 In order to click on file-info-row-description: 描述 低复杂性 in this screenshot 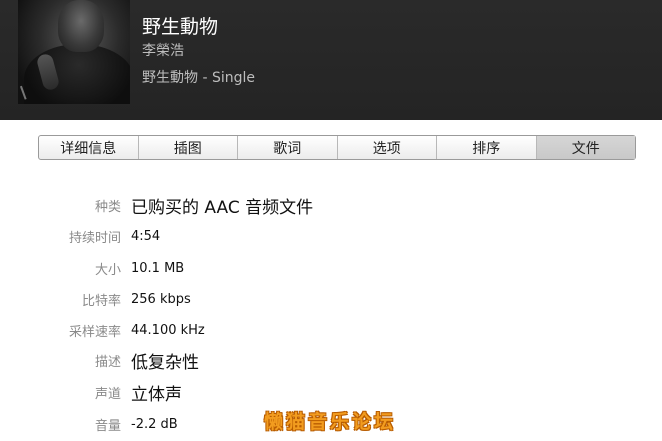, I will do `click(331, 360)`.